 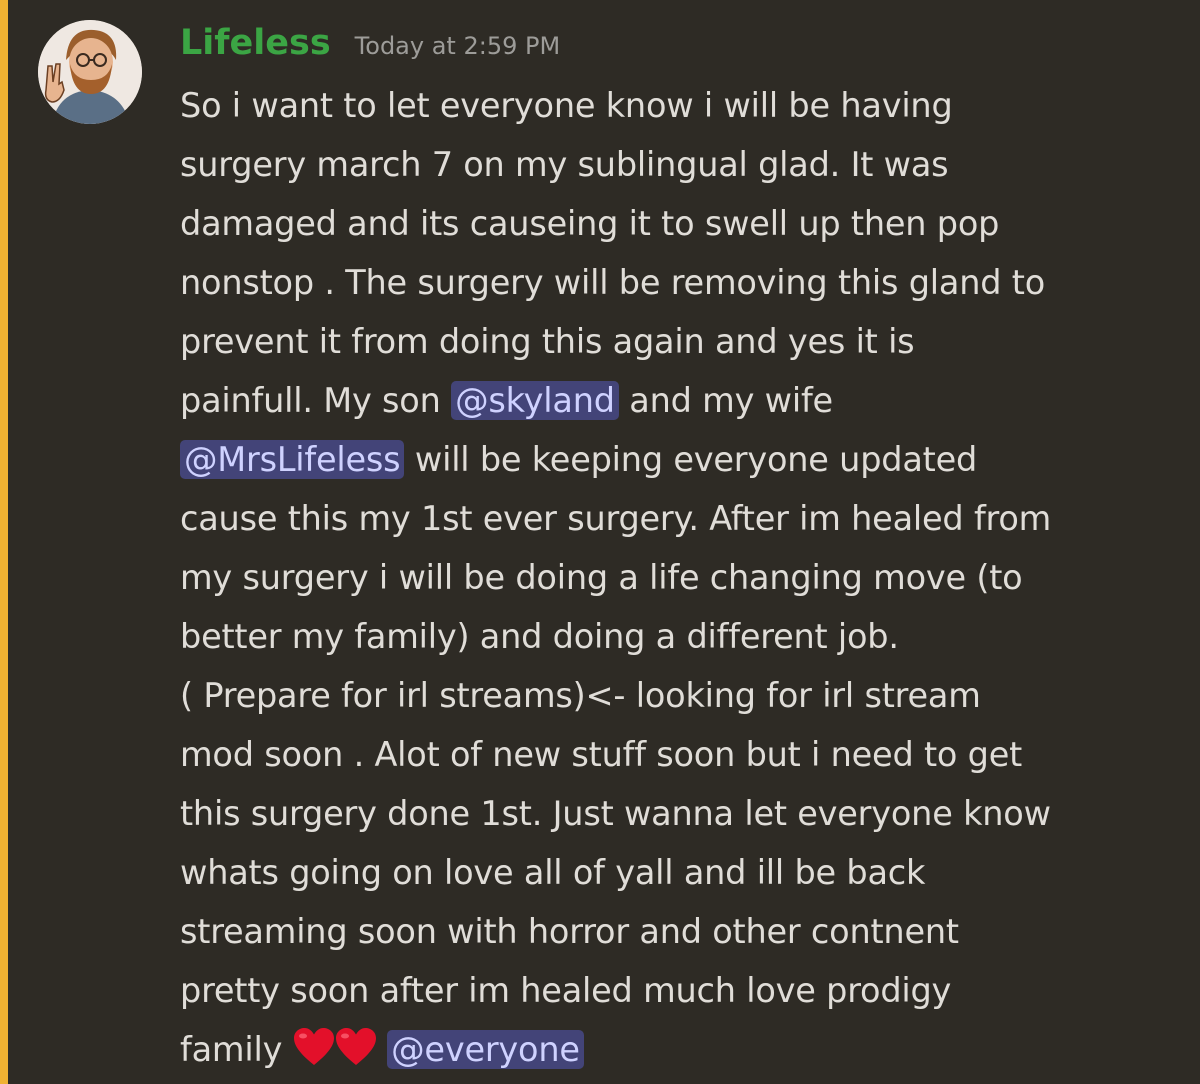 I want to click on message-text: family, so click(x=231, y=1049).